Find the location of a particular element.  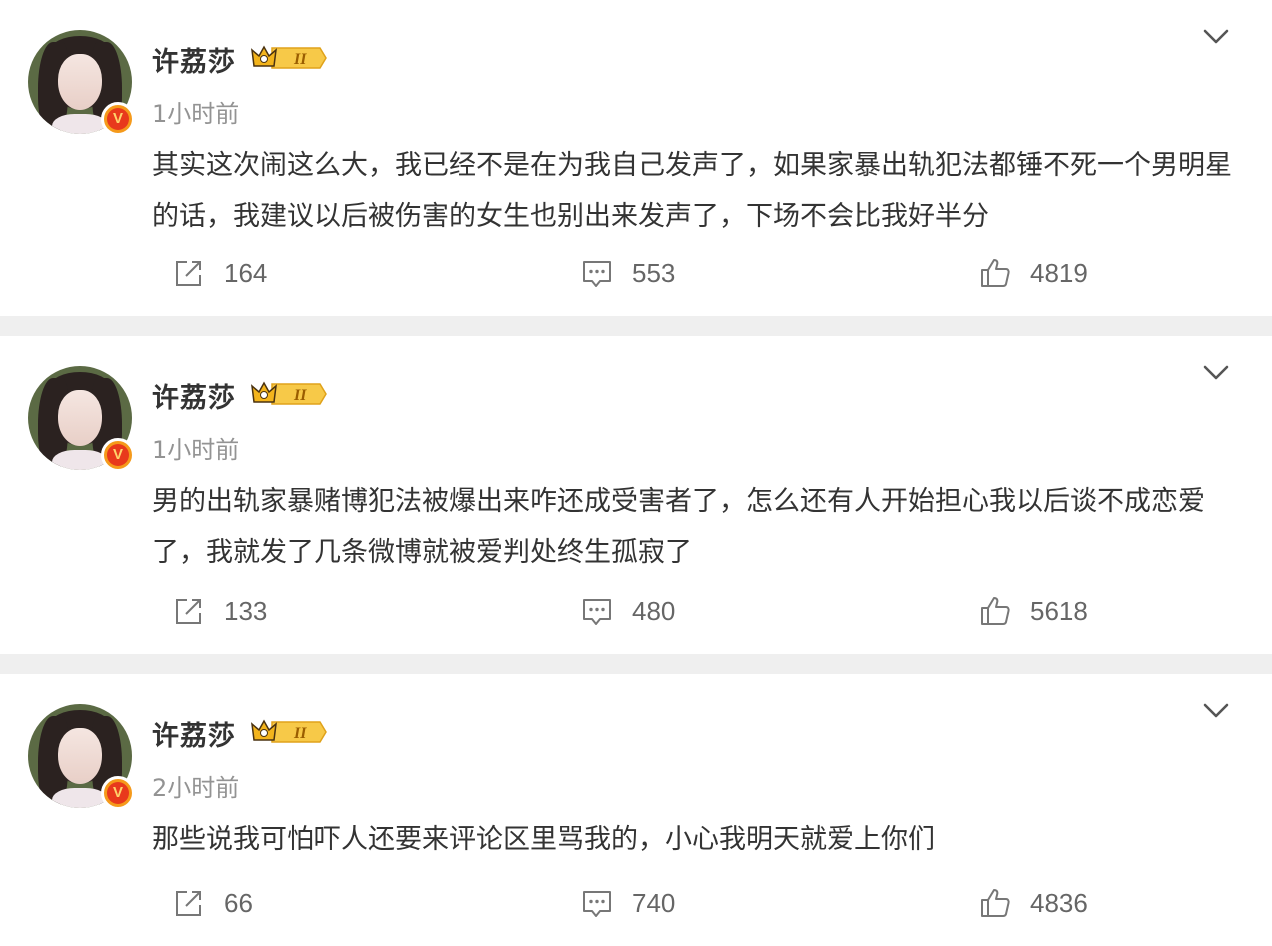

comment-count: 480 is located at coordinates (654, 610).